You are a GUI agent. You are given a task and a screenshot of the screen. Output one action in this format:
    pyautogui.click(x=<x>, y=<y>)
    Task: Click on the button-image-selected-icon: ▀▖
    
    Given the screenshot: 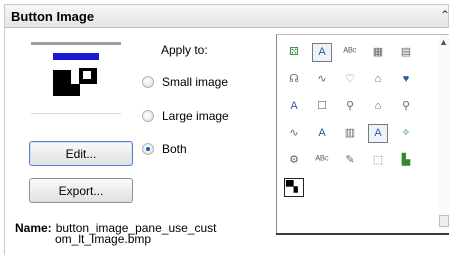 What is the action you would take?
    pyautogui.click(x=294, y=187)
    